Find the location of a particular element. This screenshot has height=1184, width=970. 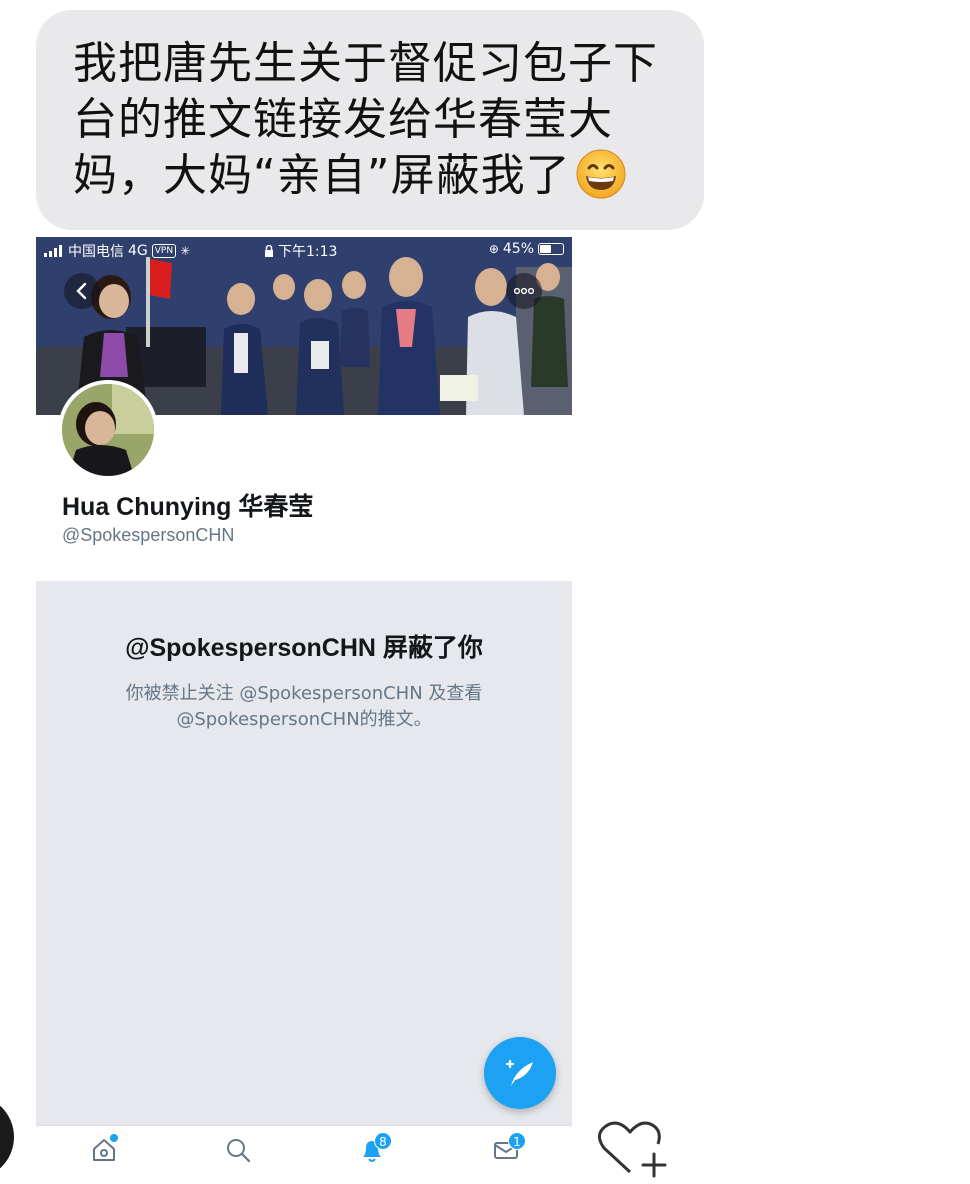

blocked-title: @SpokespersonCHN 屏蔽了你 is located at coordinates (304, 648).